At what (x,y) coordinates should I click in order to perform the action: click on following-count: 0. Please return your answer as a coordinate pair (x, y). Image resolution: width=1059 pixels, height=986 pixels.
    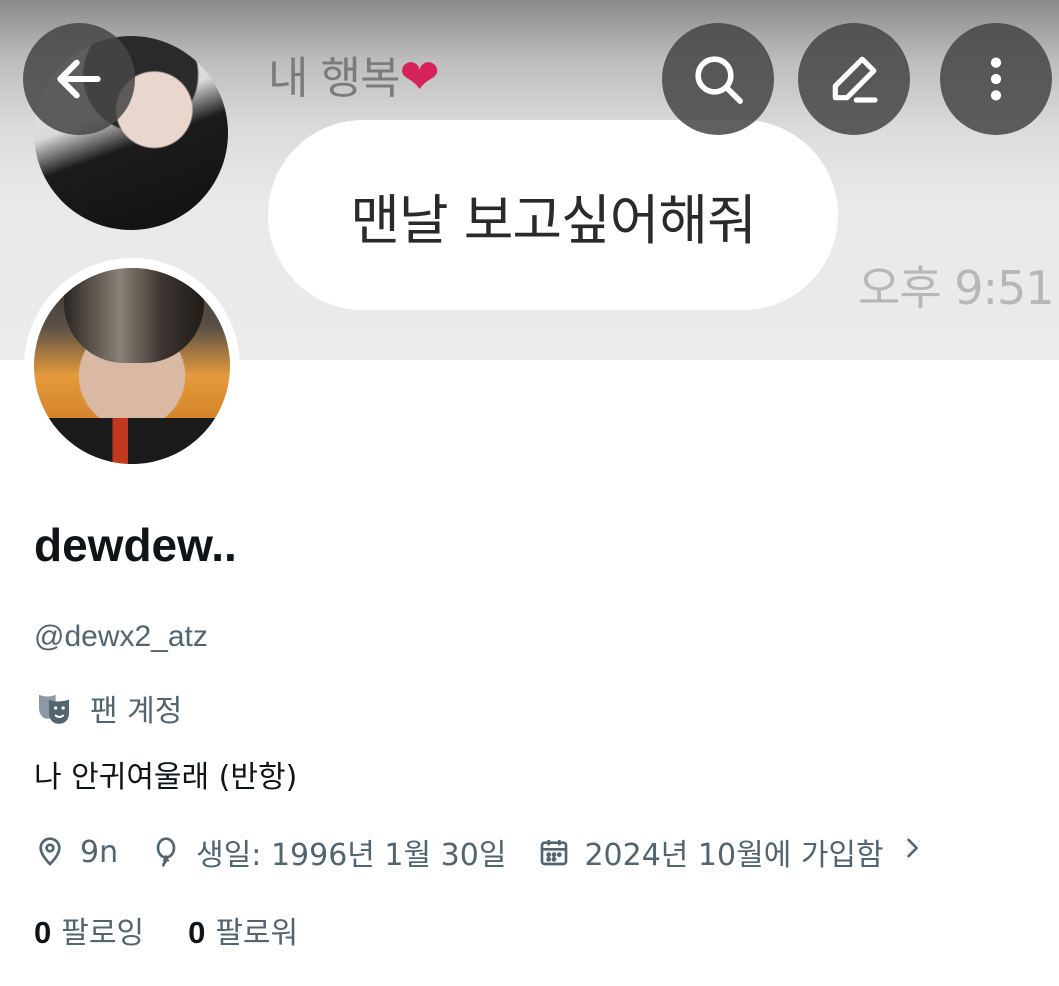
    Looking at the image, I should click on (43, 932).